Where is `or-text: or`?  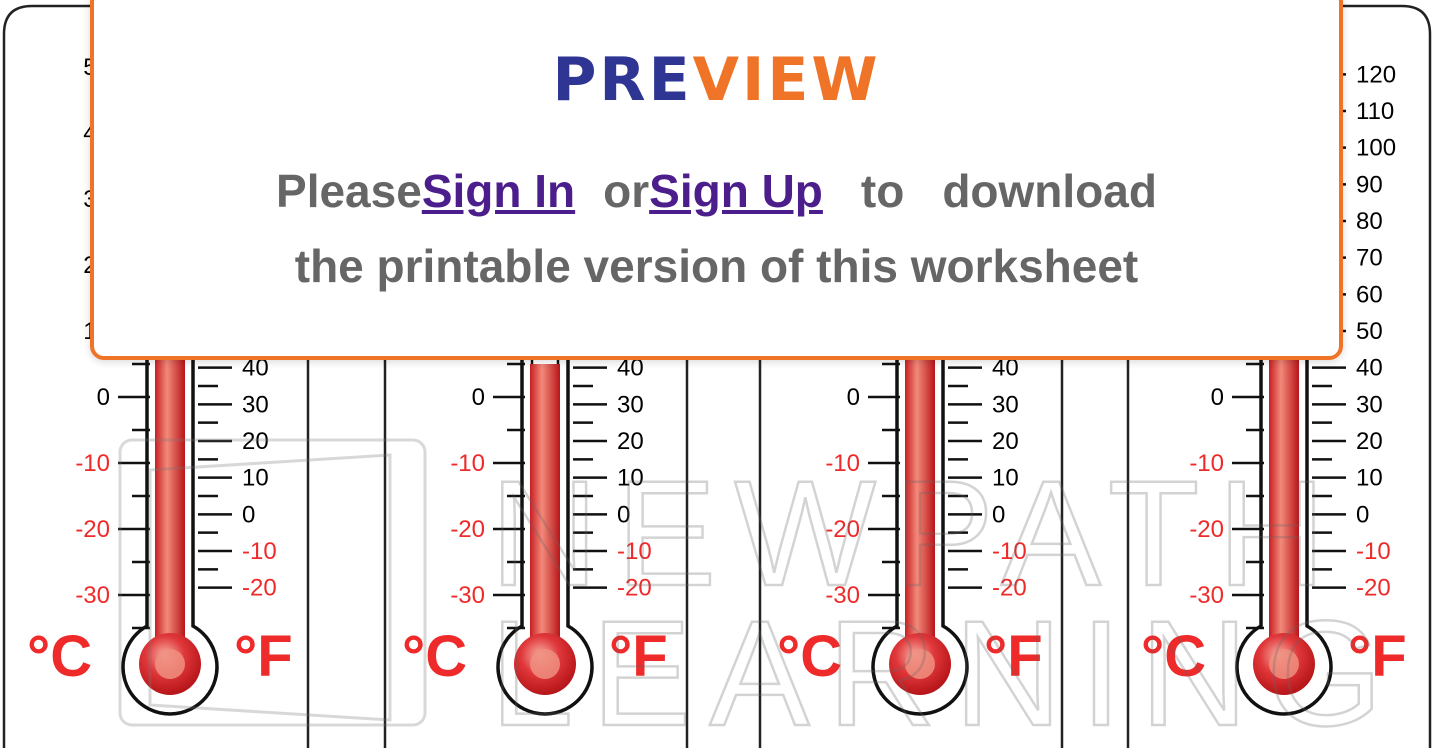 or-text: or is located at coordinates (626, 191).